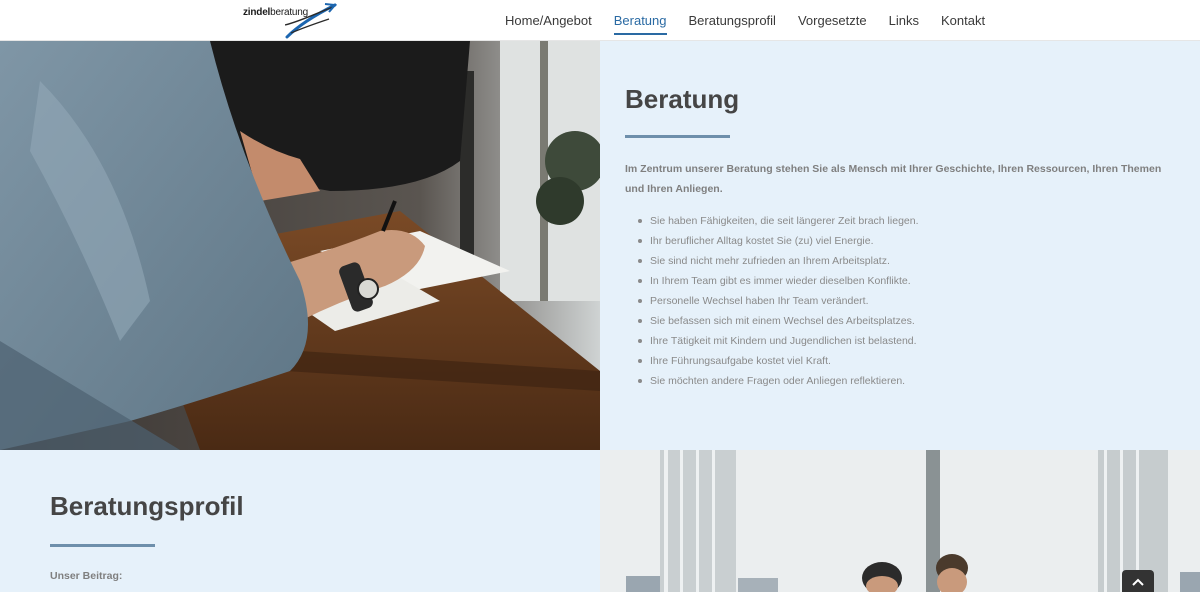 The image size is (1200, 592). I want to click on scroll-to-top-button, so click(1138, 581).